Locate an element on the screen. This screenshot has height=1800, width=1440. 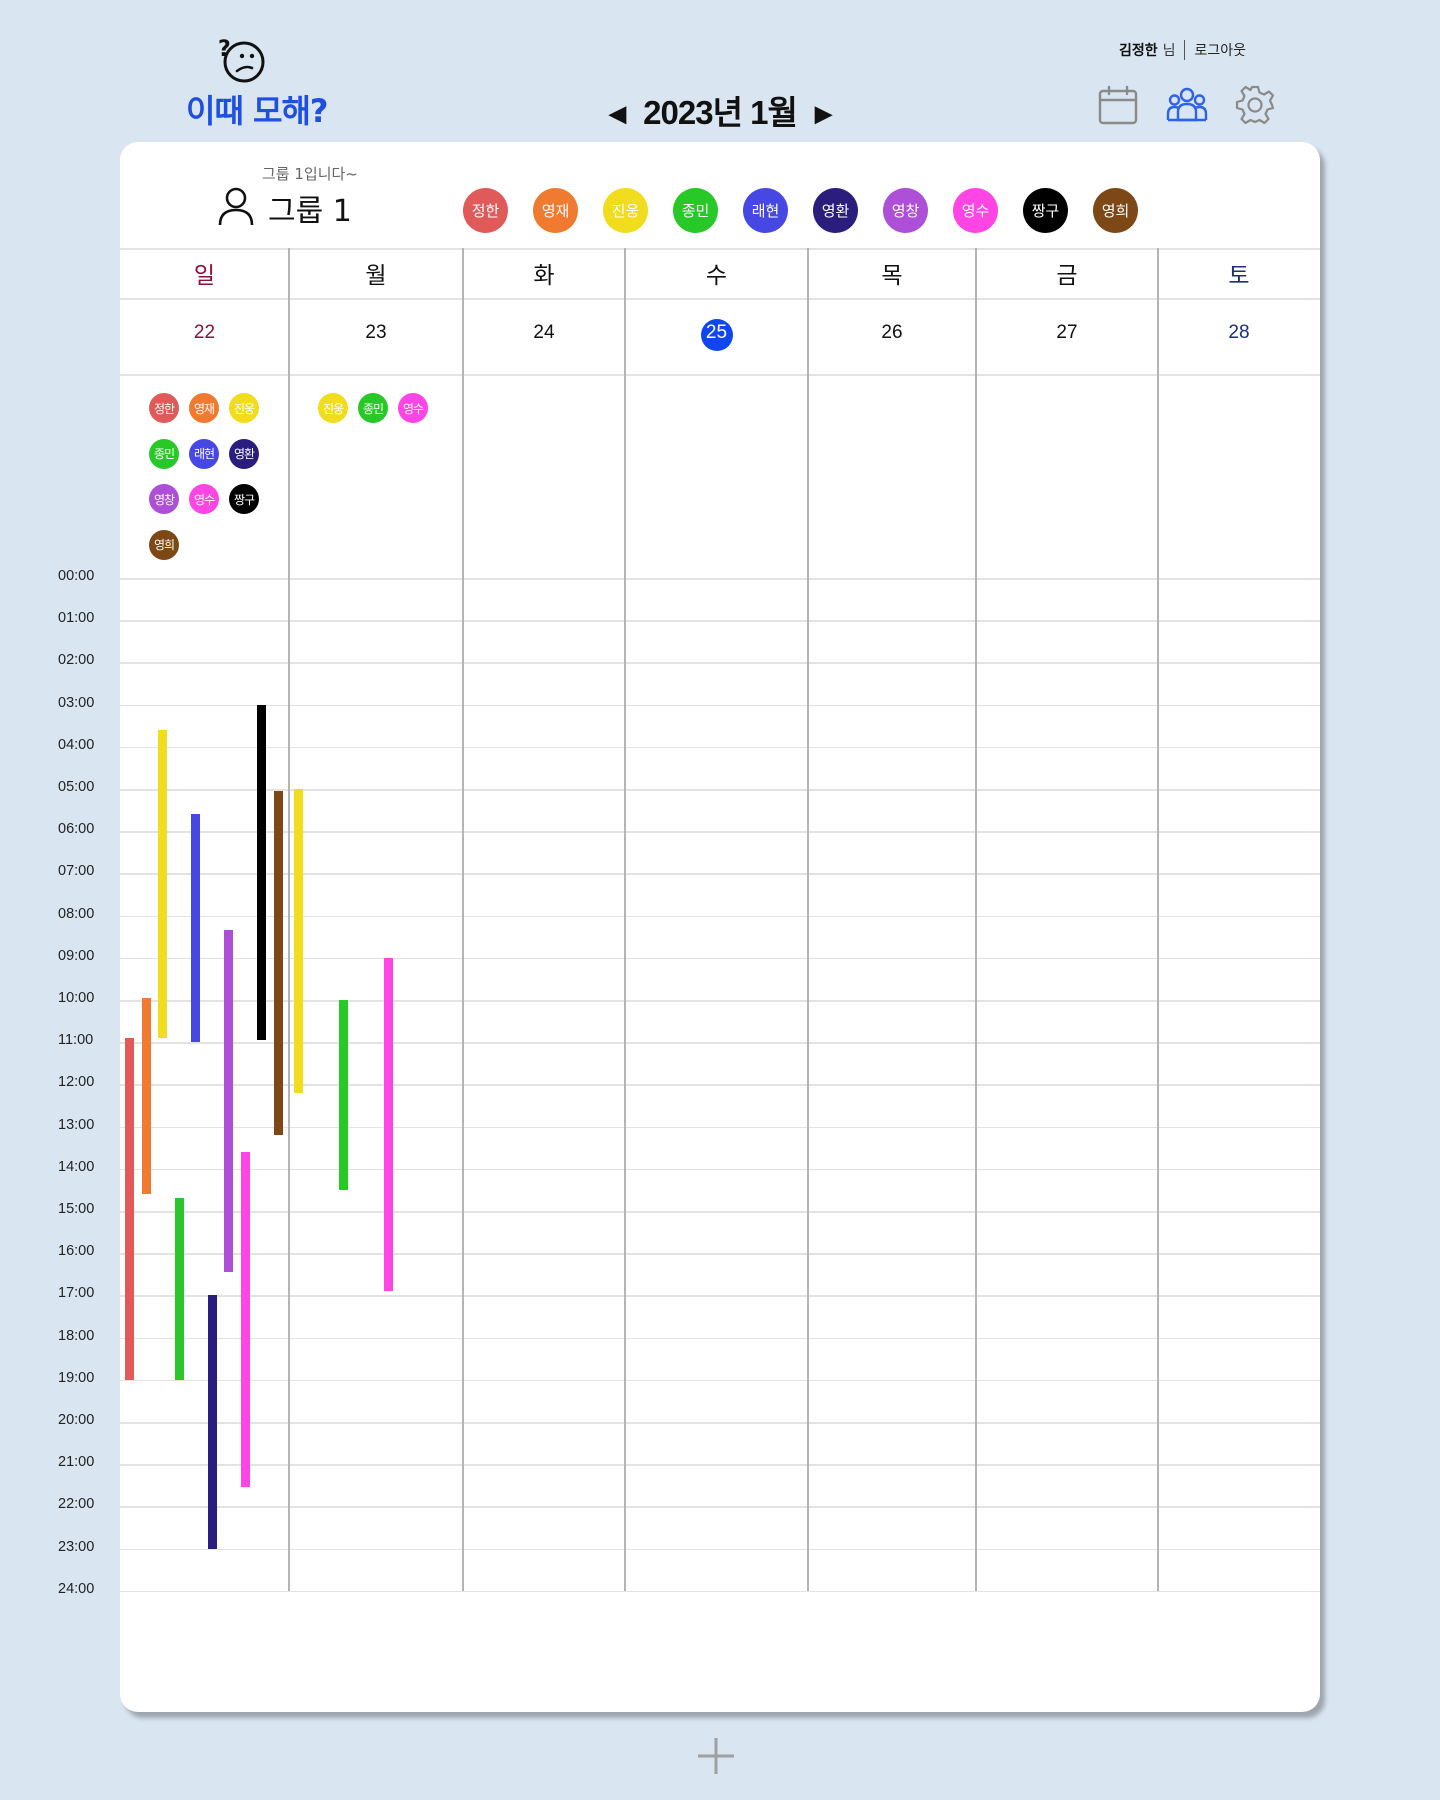
day-member-chip: 영희 is located at coordinates (164, 544).